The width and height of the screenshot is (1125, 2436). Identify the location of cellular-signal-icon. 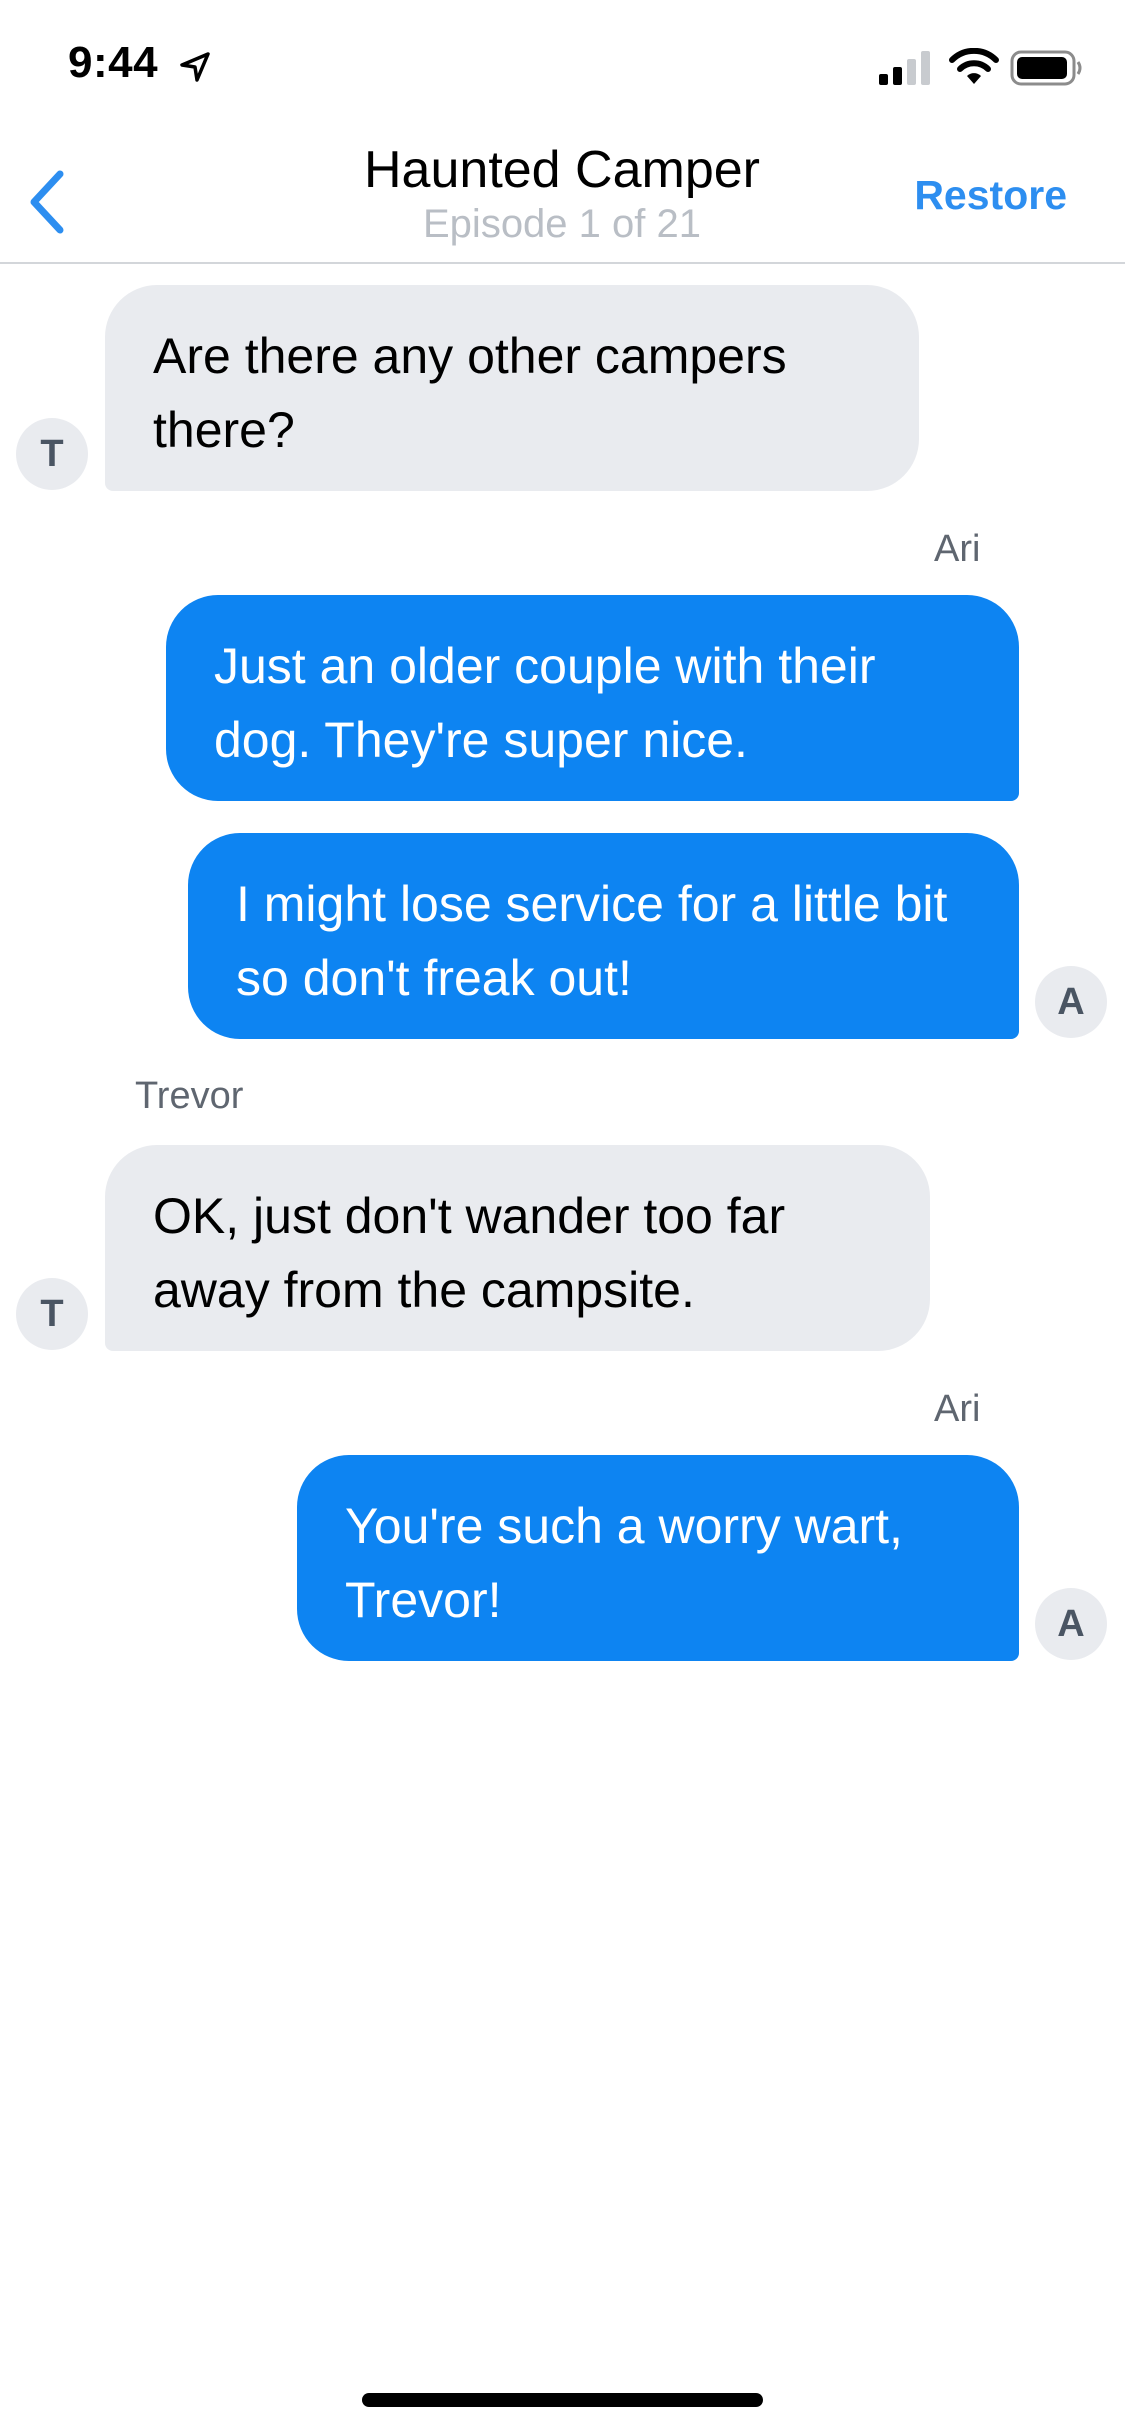
(904, 68).